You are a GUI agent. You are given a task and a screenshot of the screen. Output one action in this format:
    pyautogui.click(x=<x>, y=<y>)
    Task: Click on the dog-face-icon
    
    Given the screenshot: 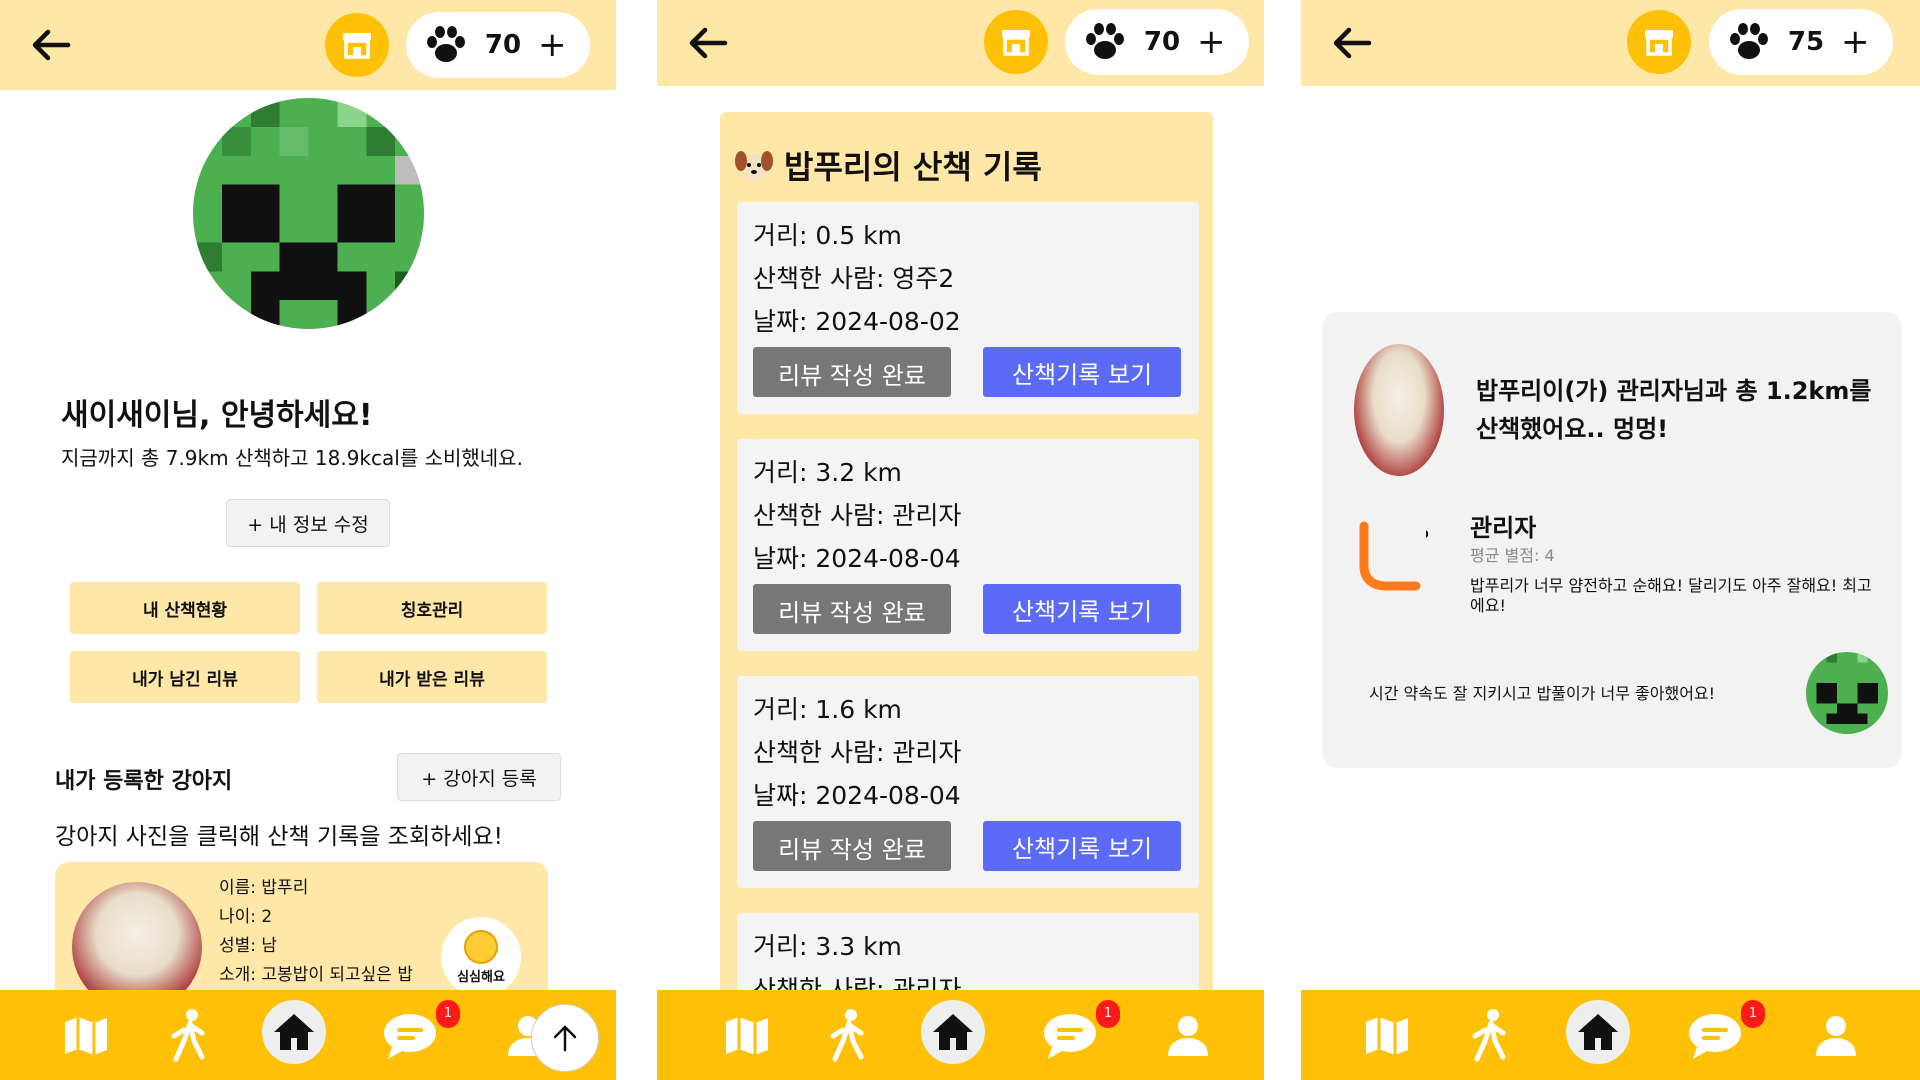 What is the action you would take?
    pyautogui.click(x=754, y=165)
    